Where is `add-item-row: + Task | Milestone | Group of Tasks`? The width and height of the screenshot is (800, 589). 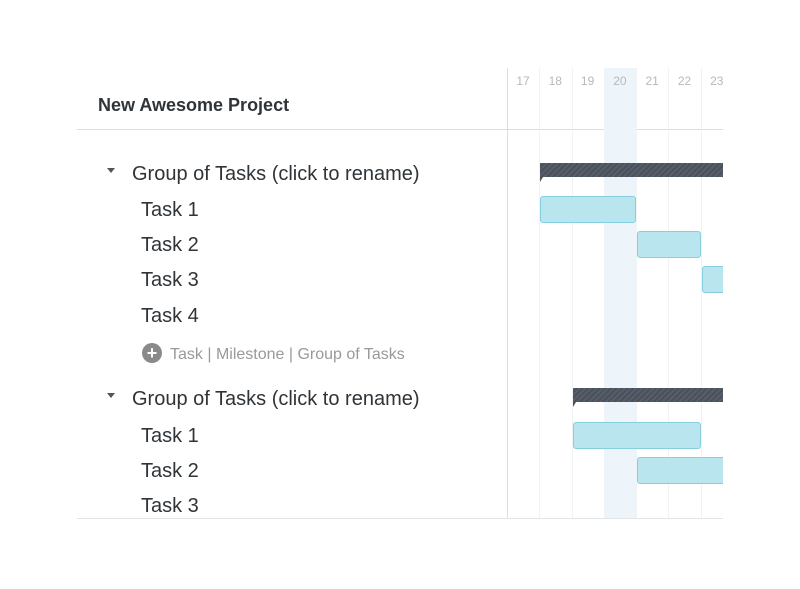
add-item-row: + Task | Milestone | Group of Tasks is located at coordinates (273, 355).